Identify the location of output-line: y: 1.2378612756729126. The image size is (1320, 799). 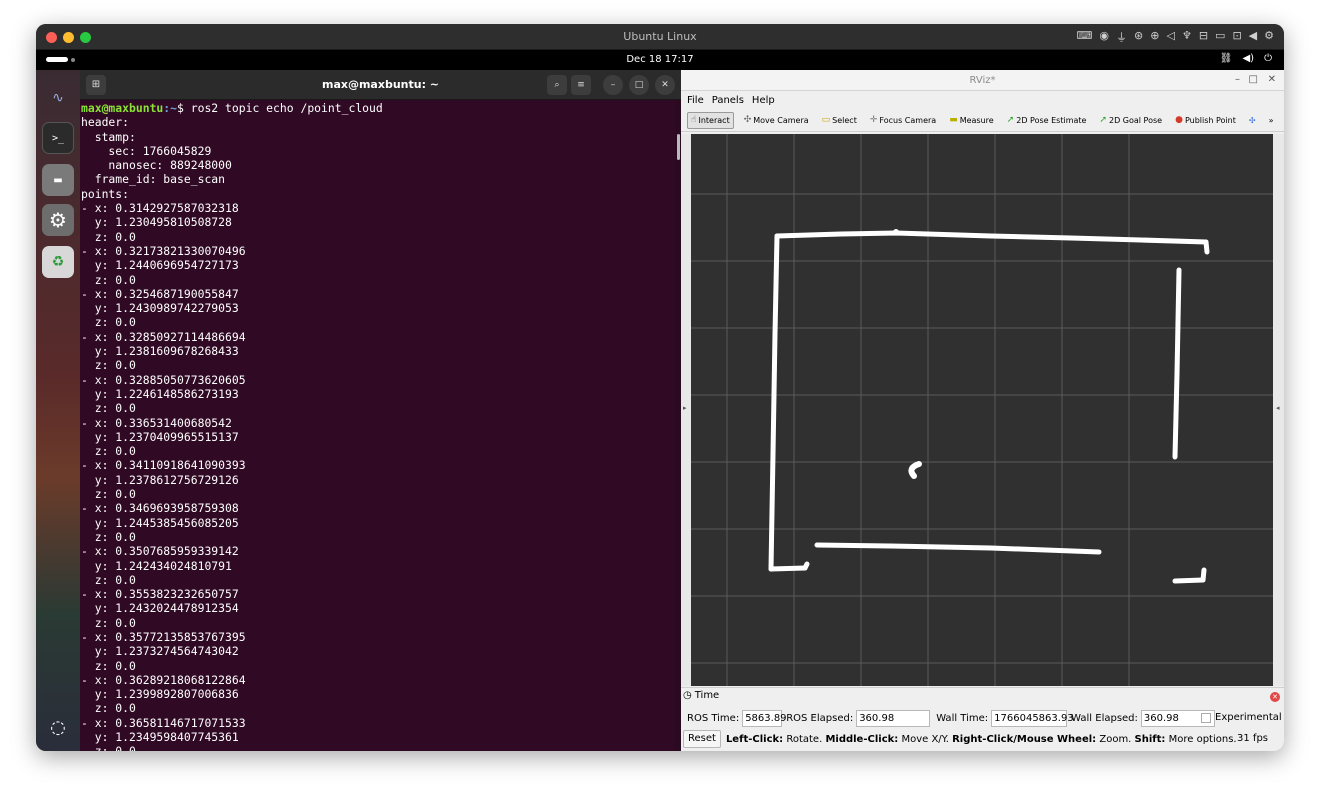
(160, 479).